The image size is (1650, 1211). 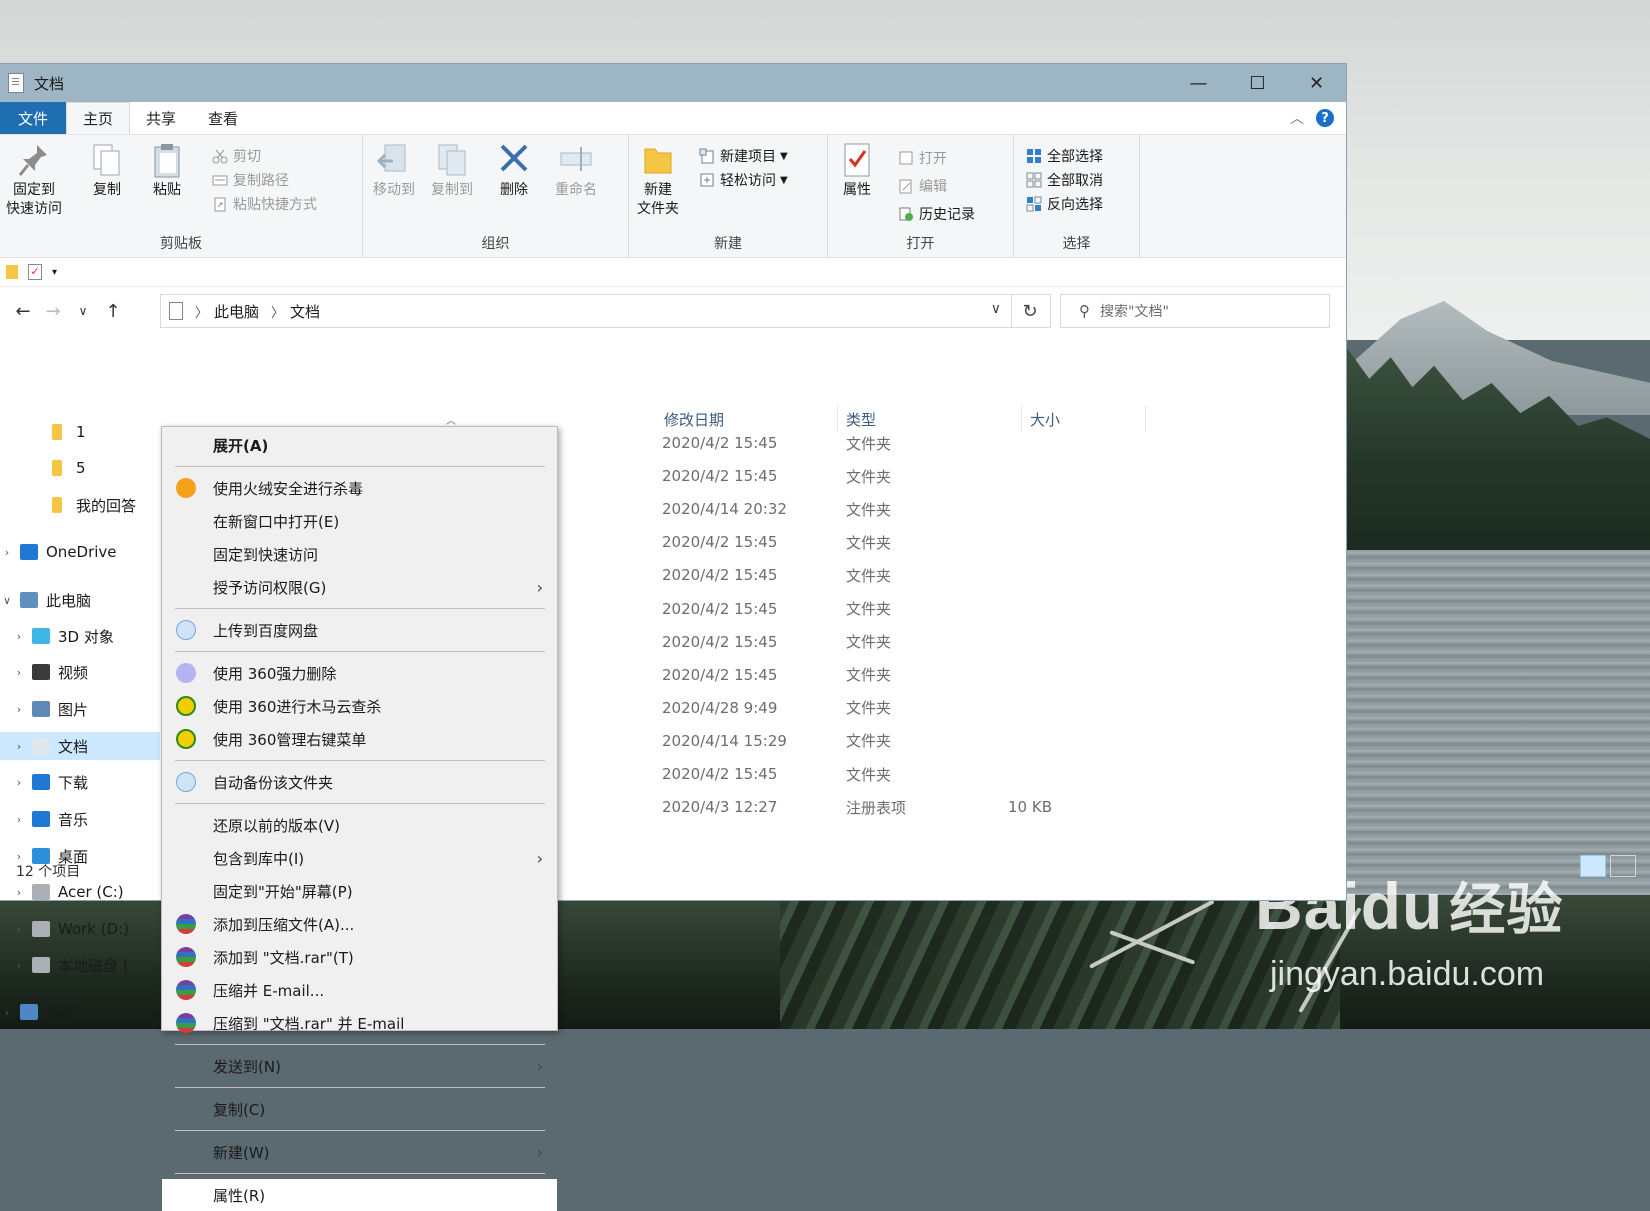 I want to click on collapse-ribbon-icon: ︿, so click(x=1297, y=118).